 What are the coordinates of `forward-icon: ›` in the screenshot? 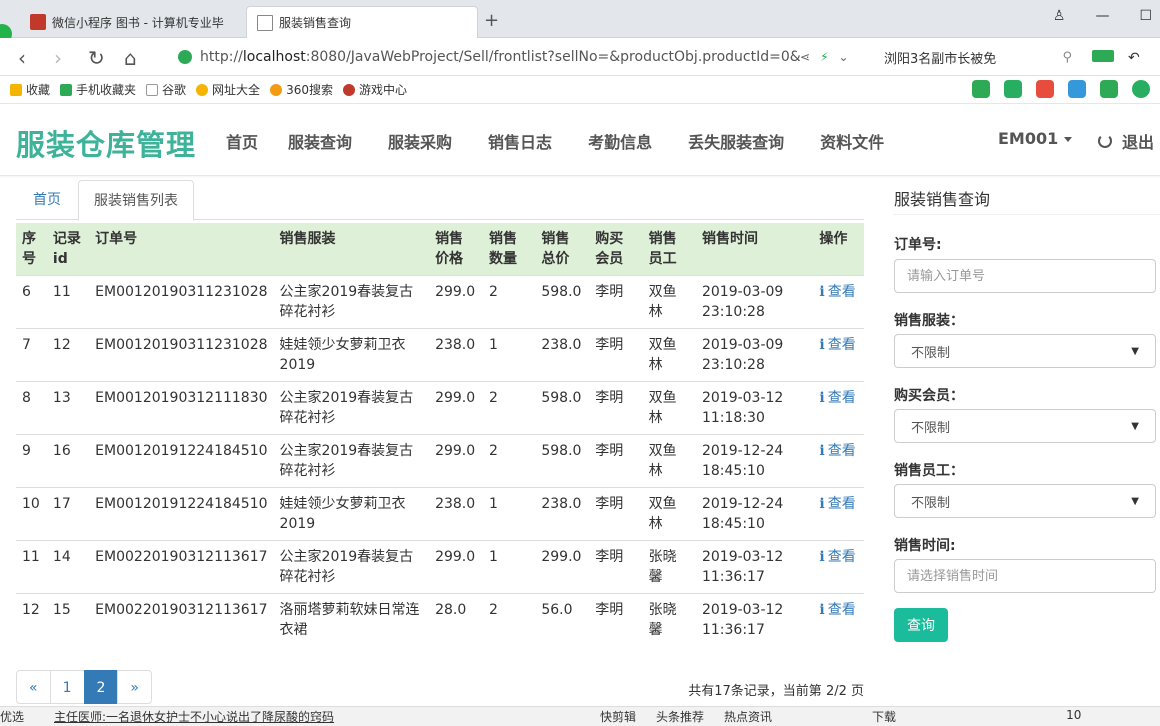 It's located at (58, 58).